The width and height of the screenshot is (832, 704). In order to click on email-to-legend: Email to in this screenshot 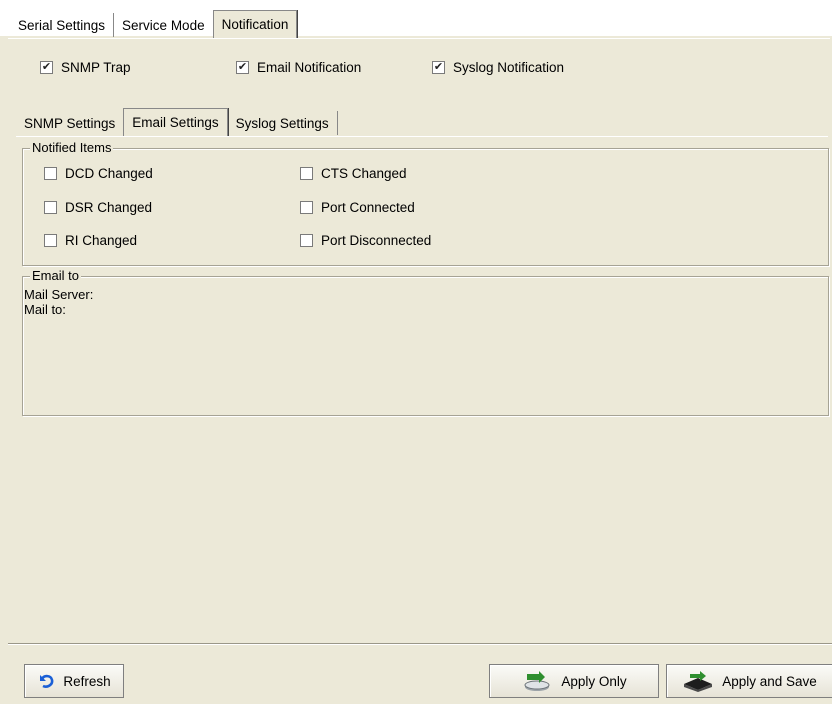, I will do `click(55, 275)`.